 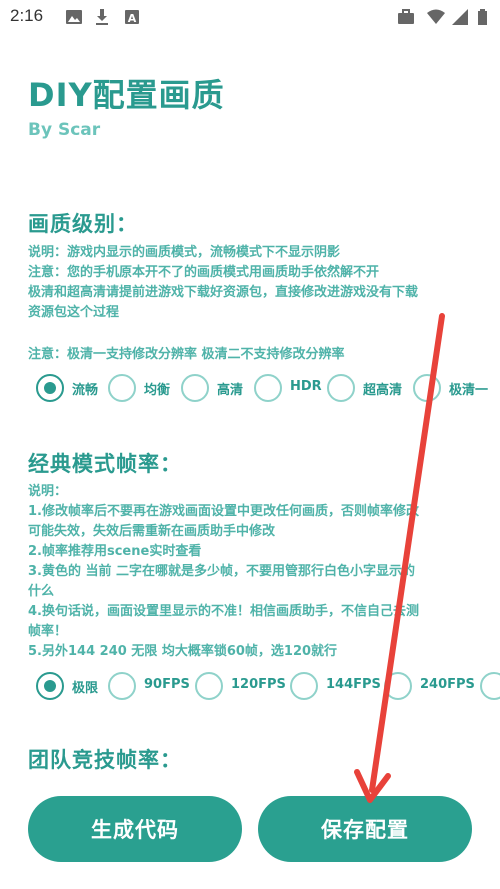 I want to click on note-line: 资源包这个过程, so click(x=74, y=312).